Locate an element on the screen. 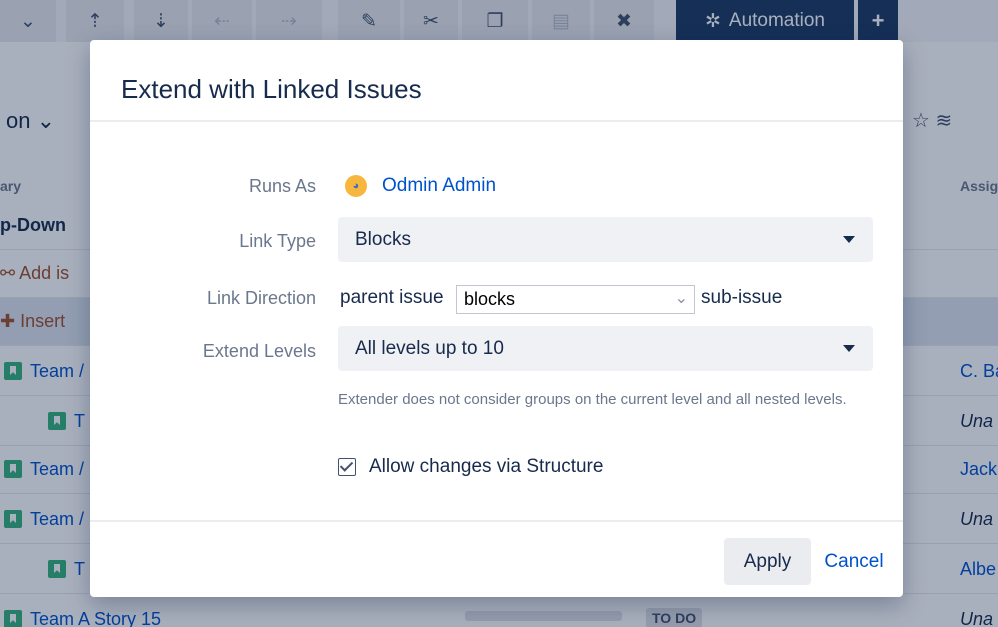 The image size is (998, 627). allow-changes-checkbox is located at coordinates (347, 467).